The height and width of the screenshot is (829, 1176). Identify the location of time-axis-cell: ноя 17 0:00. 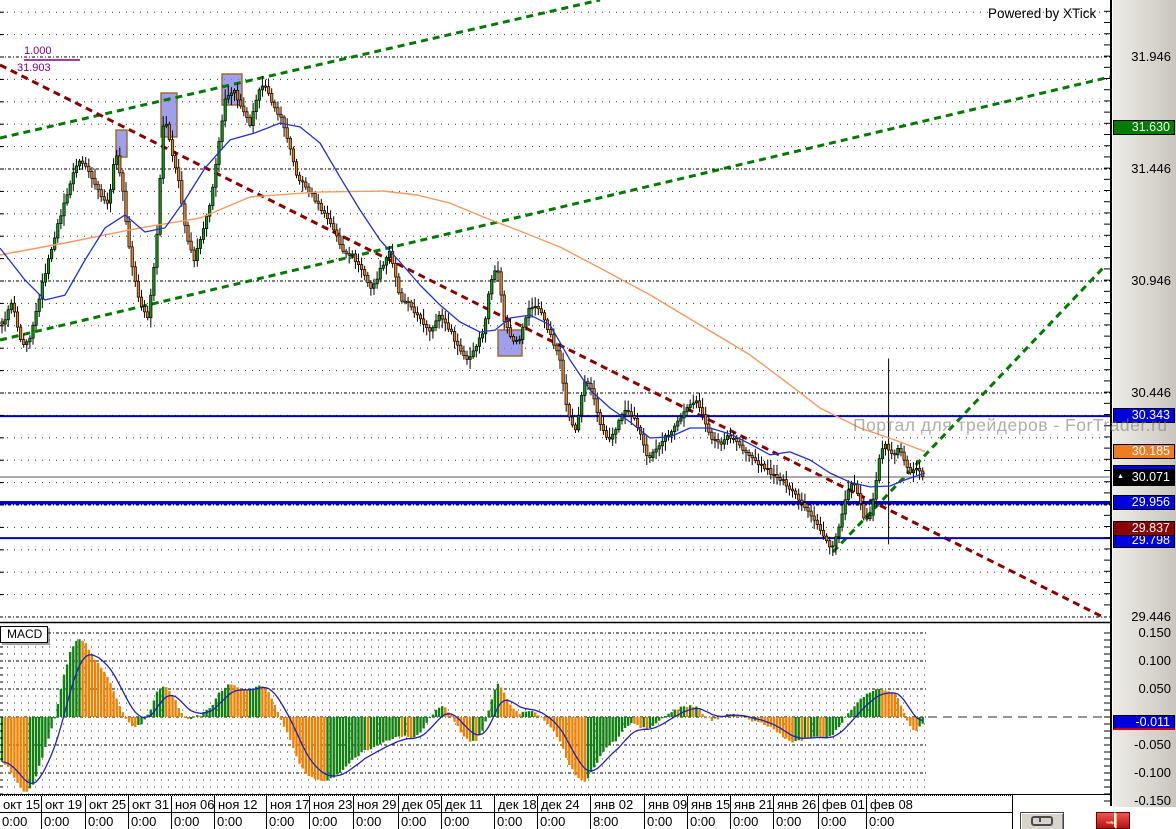
(287, 812).